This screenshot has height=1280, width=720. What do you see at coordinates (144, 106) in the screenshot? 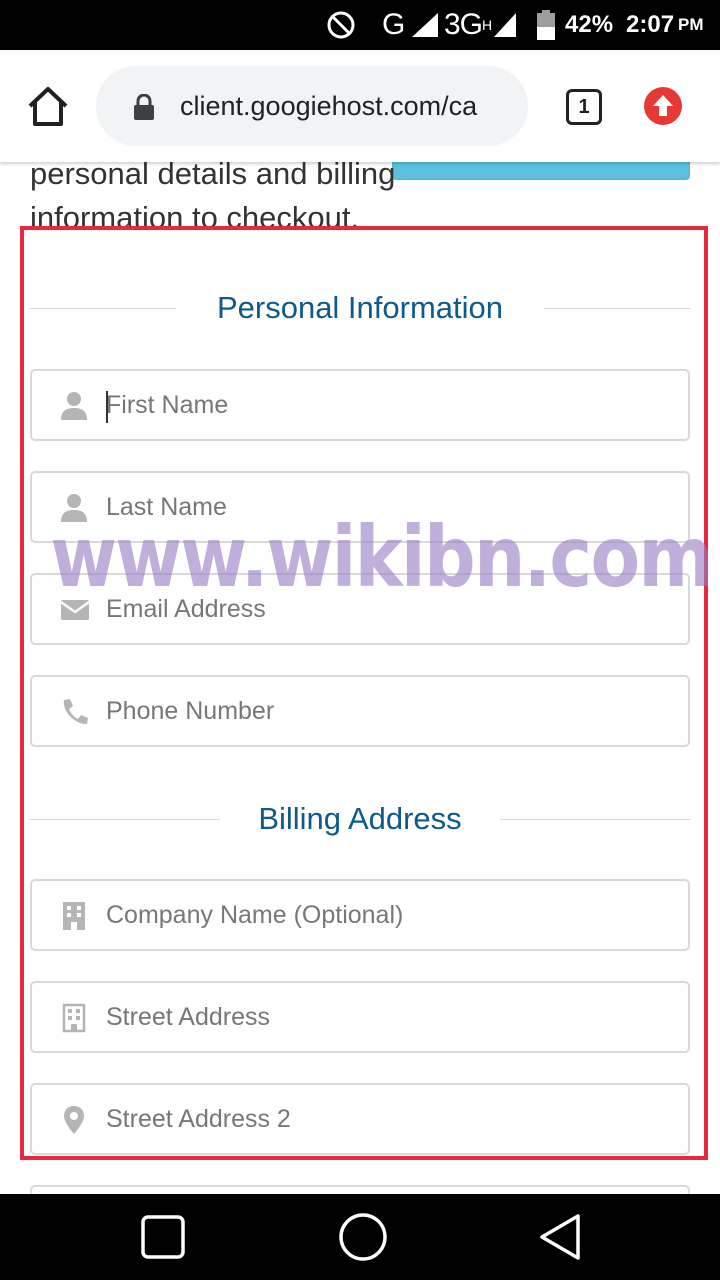
I see `lock-icon` at bounding box center [144, 106].